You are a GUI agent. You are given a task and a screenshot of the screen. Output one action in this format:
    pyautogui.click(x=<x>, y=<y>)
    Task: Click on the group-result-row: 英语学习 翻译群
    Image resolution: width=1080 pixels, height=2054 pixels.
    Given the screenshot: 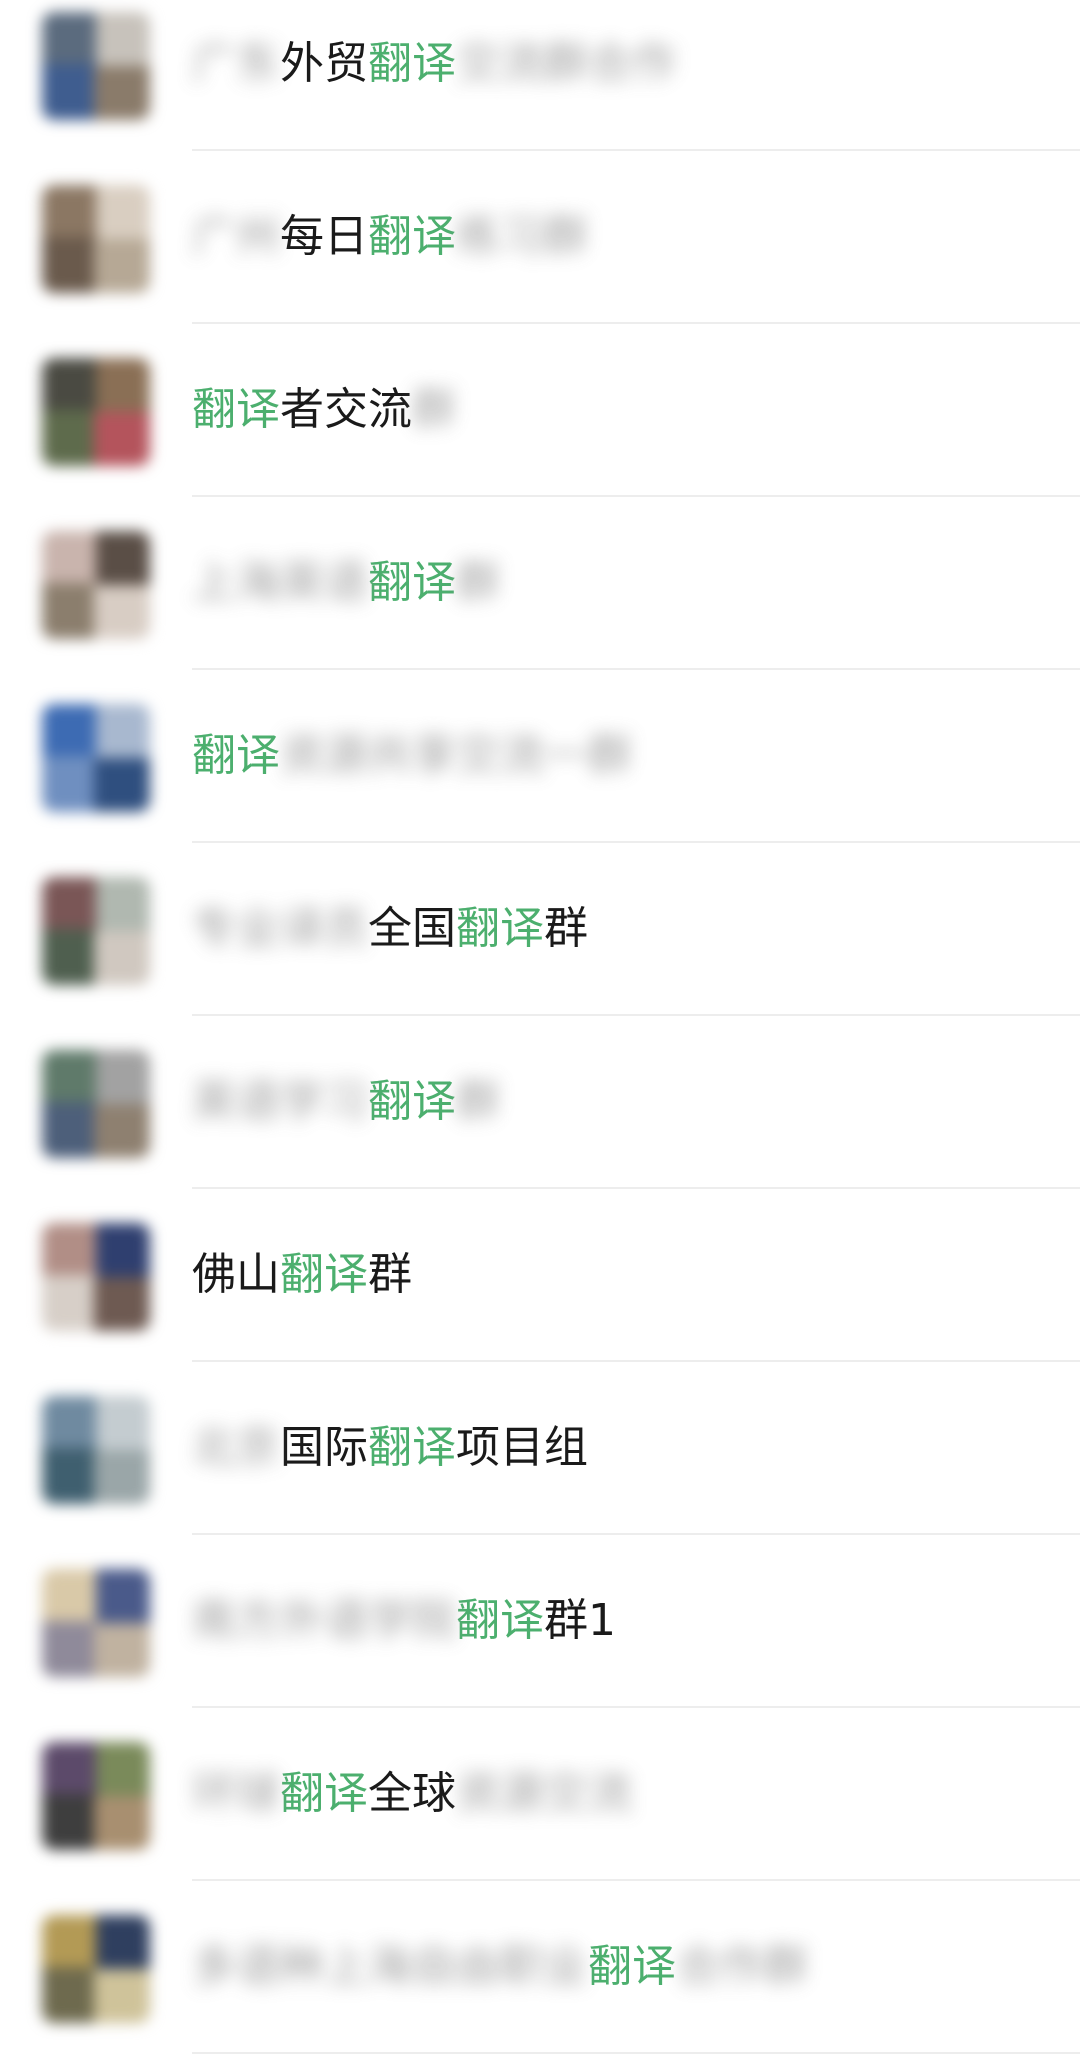 What is the action you would take?
    pyautogui.click(x=540, y=1102)
    